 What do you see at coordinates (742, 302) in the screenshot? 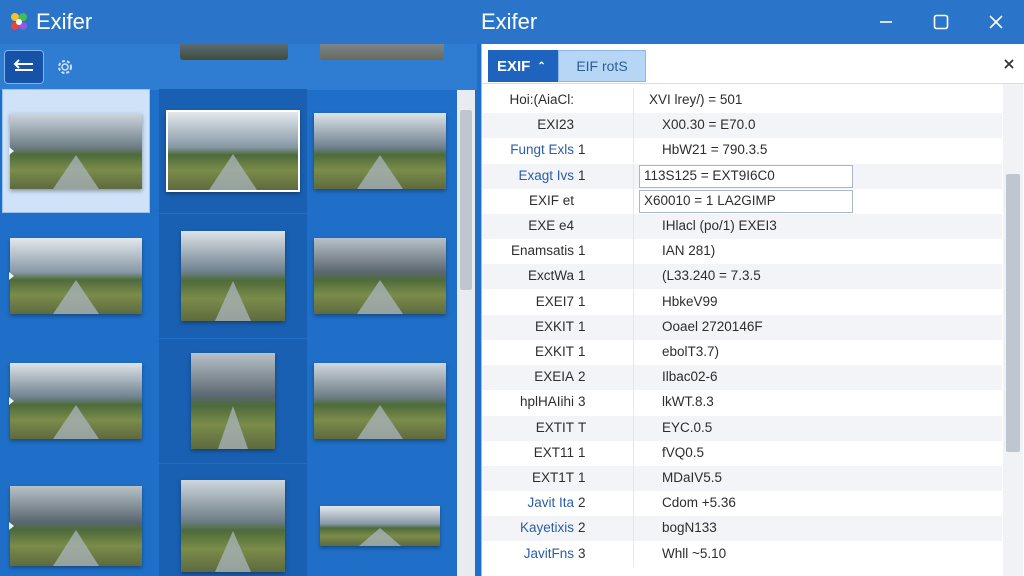
I see `exif-row: EXEI7 1 HbkeV99` at bounding box center [742, 302].